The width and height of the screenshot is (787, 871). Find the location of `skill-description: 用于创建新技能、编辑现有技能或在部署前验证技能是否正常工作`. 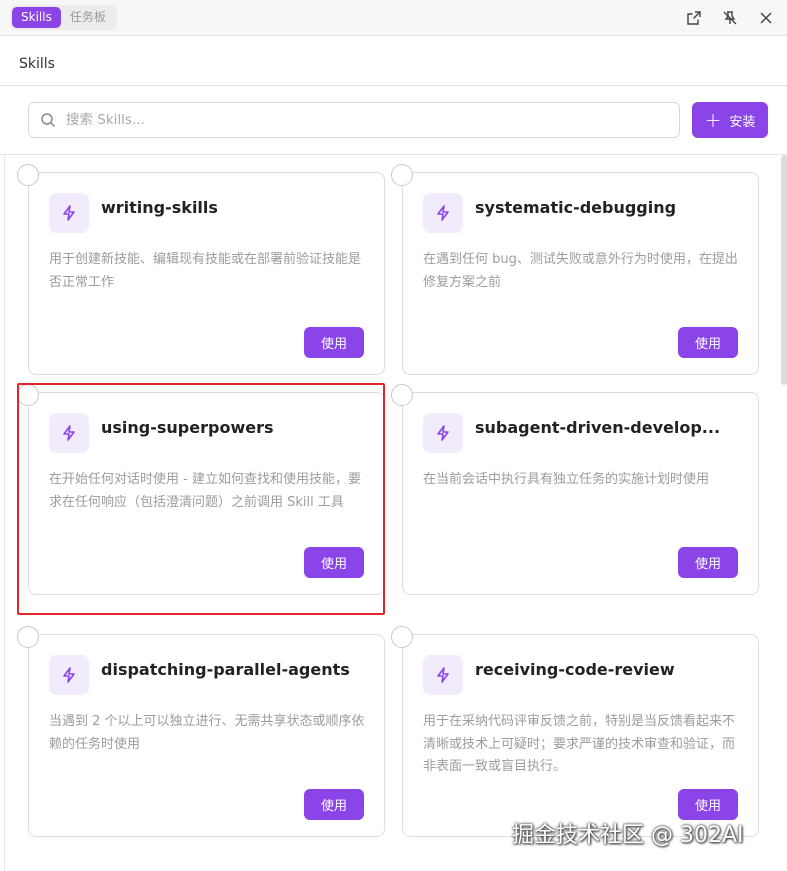

skill-description: 用于创建新技能、编辑现有技能或在部署前验证技能是否正常工作 is located at coordinates (205, 271).